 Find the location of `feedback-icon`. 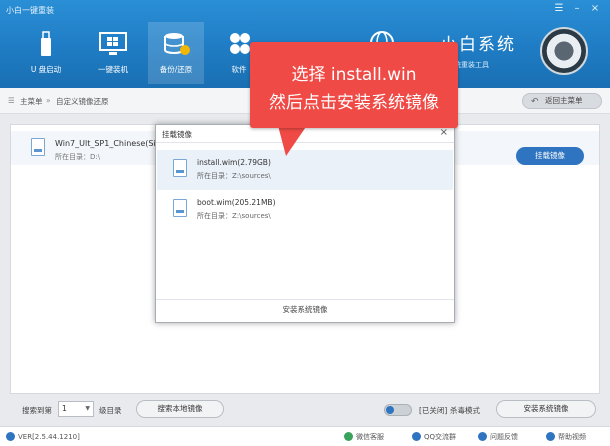

feedback-icon is located at coordinates (482, 436).